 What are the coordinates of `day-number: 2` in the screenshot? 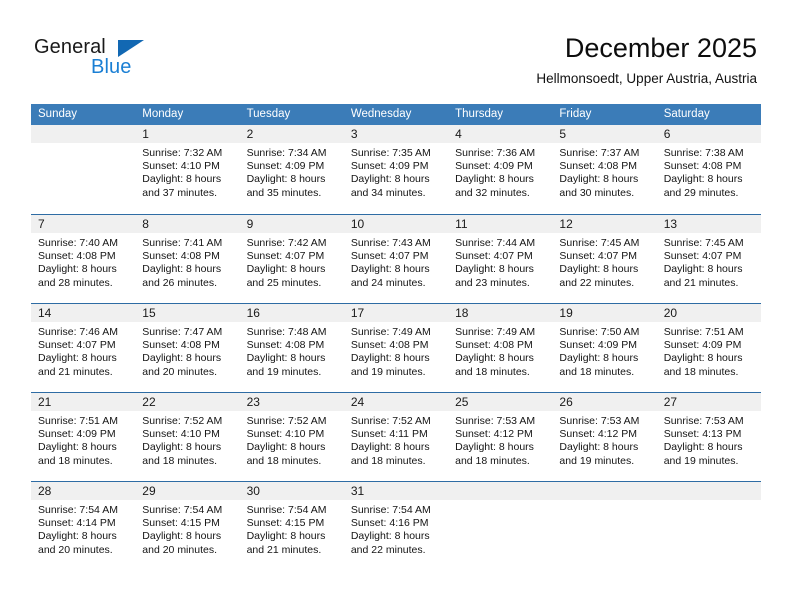 It's located at (291, 134).